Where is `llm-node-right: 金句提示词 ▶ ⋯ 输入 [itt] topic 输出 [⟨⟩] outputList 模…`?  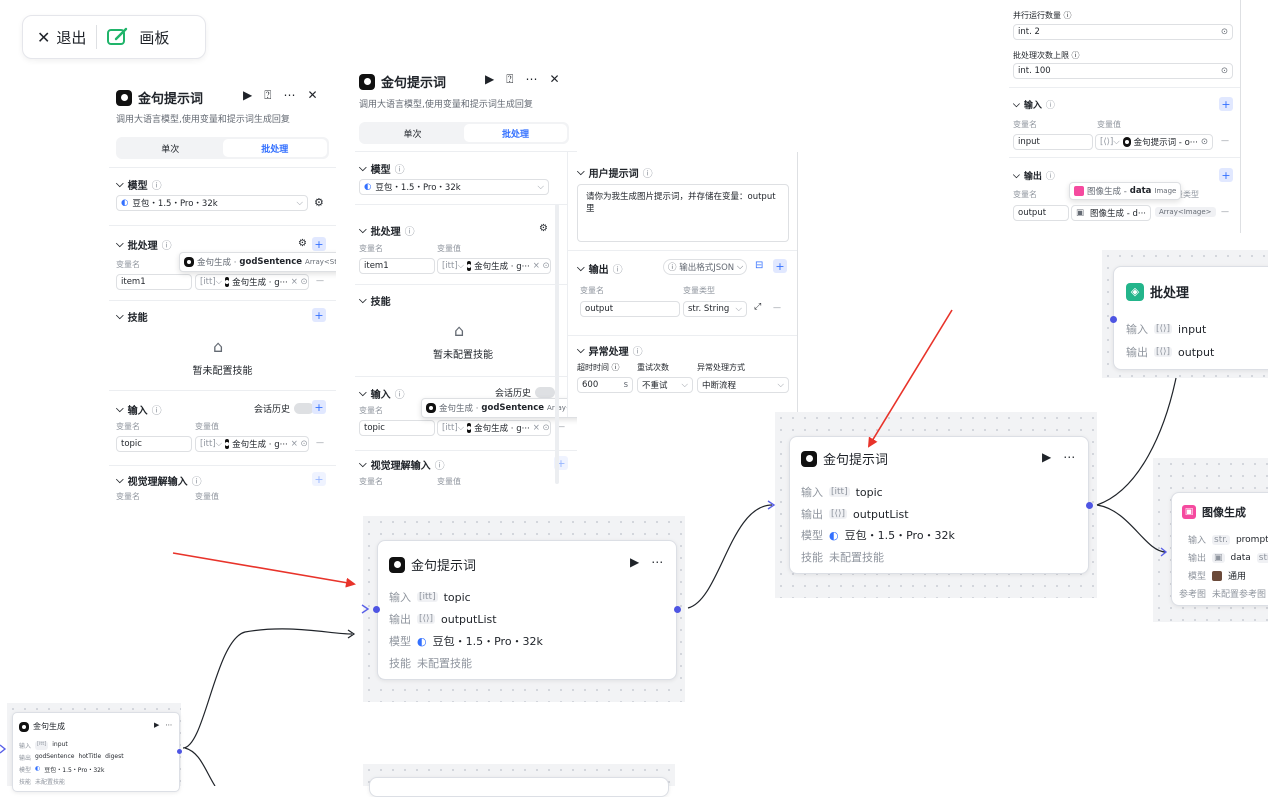
llm-node-right: 金句提示词 ▶ ⋯ 输入 [itt] topic 输出 [⟨⟩] outputList 模… is located at coordinates (939, 505).